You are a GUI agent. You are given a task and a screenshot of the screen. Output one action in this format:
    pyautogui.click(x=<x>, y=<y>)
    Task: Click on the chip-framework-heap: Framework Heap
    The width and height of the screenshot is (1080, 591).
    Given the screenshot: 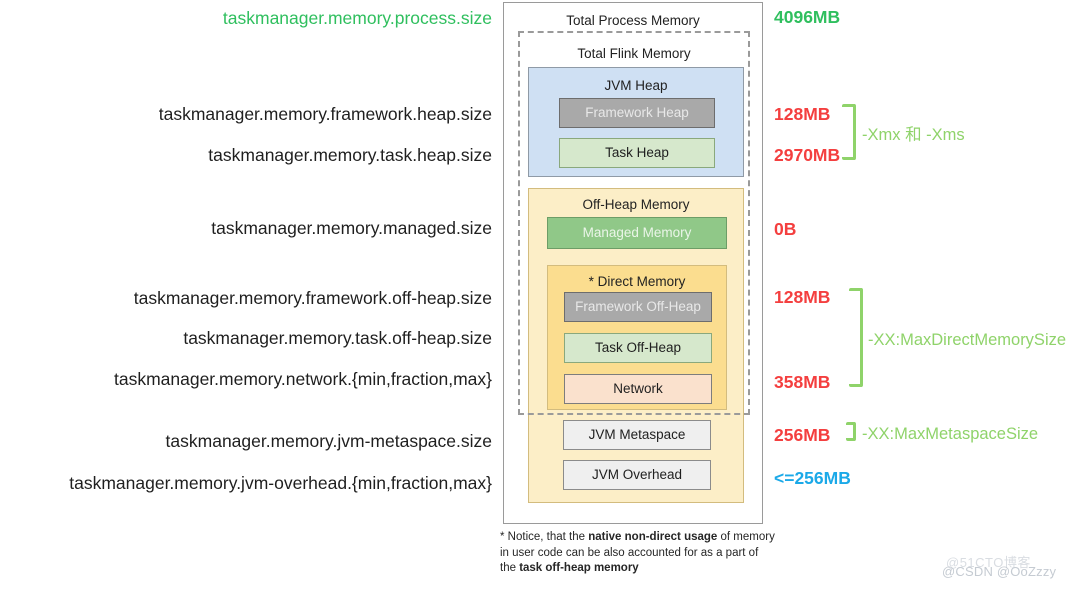 What is the action you would take?
    pyautogui.click(x=637, y=113)
    